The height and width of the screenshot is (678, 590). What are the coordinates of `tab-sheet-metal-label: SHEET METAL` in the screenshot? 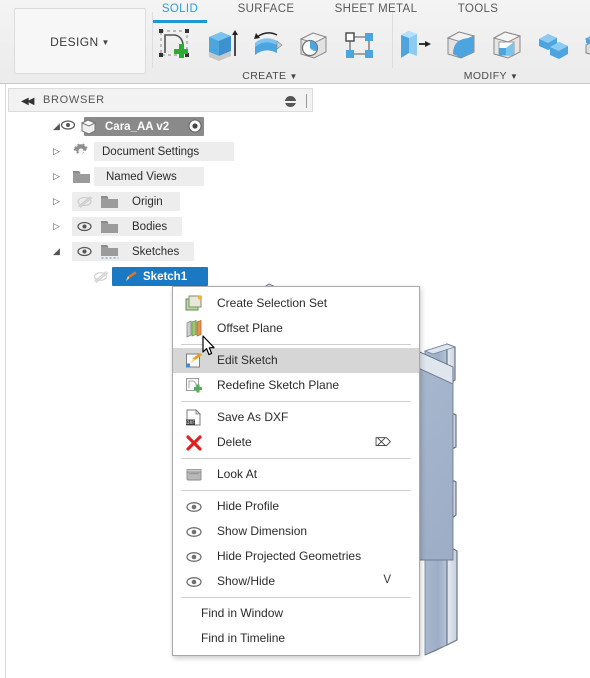 It's located at (376, 9).